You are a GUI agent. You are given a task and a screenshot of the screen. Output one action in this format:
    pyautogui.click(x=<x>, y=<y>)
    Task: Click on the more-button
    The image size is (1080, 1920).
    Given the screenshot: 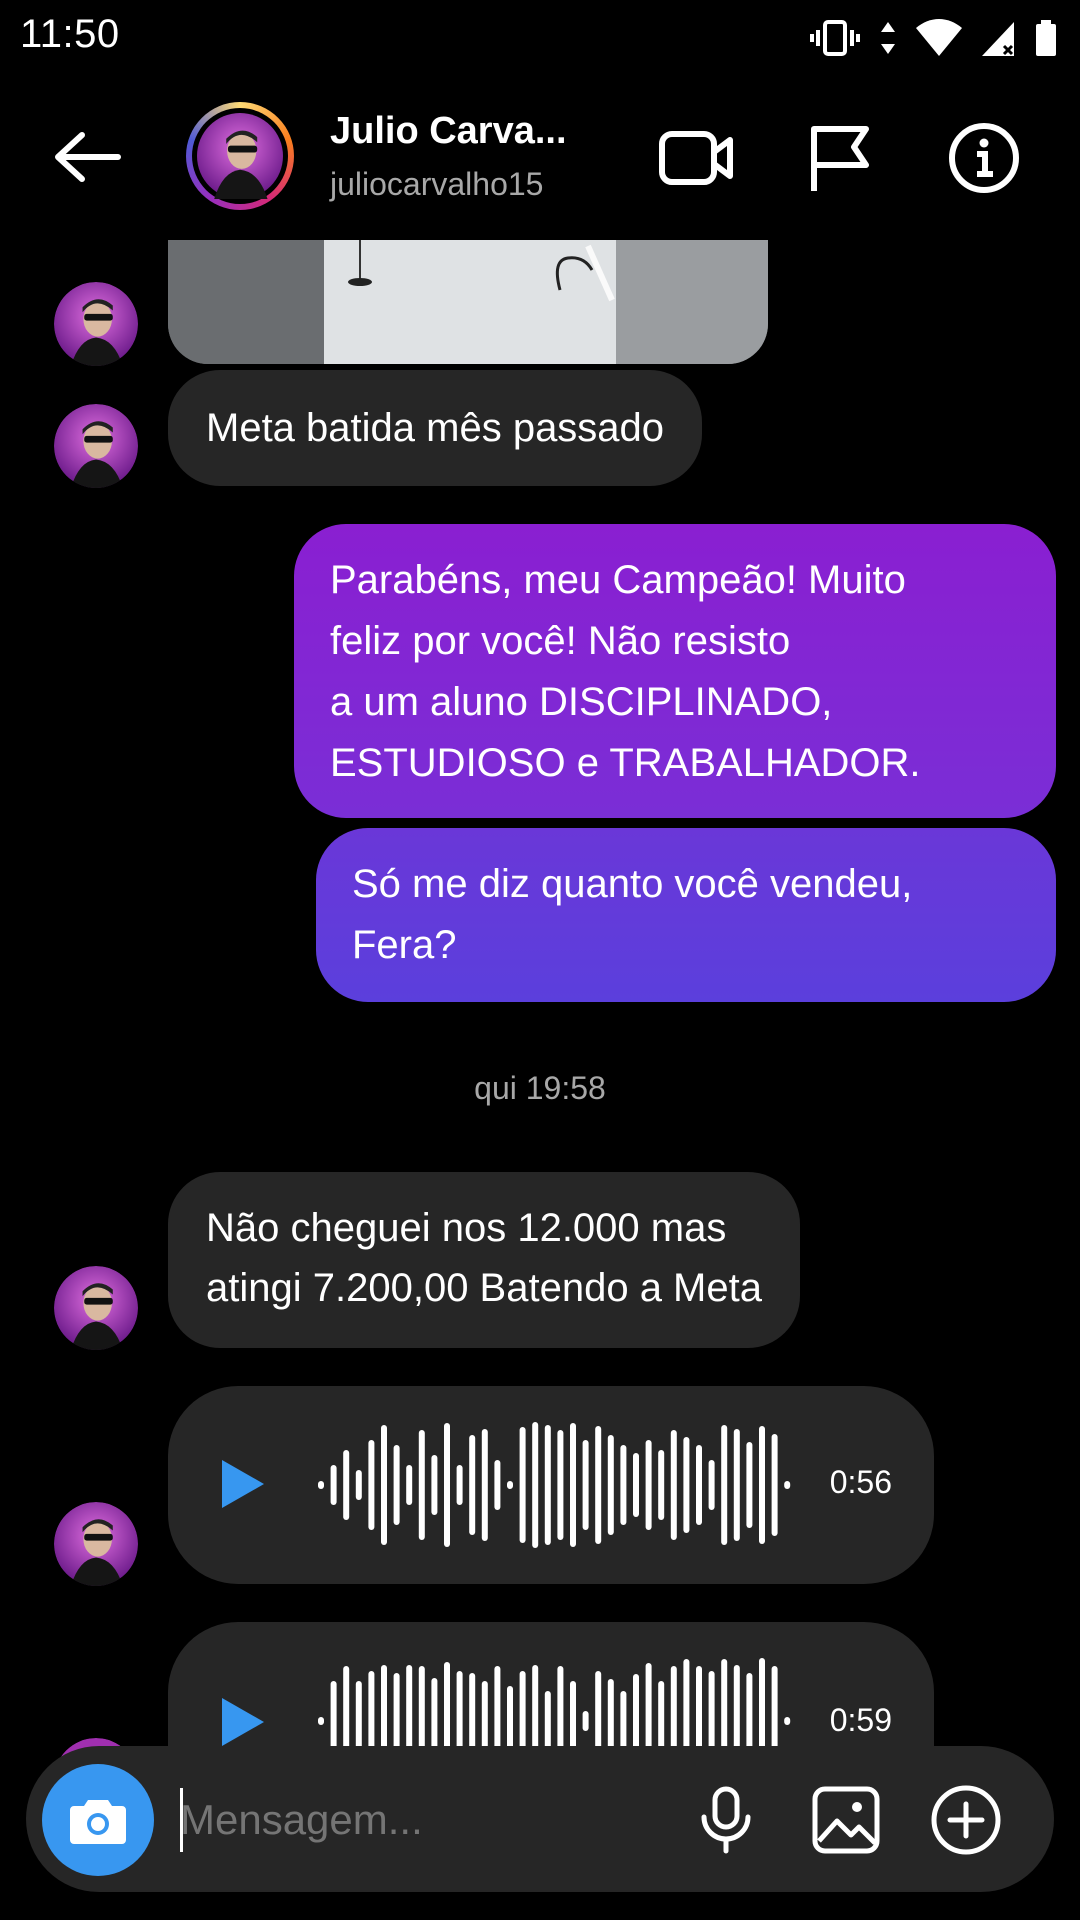 What is the action you would take?
    pyautogui.click(x=966, y=1820)
    